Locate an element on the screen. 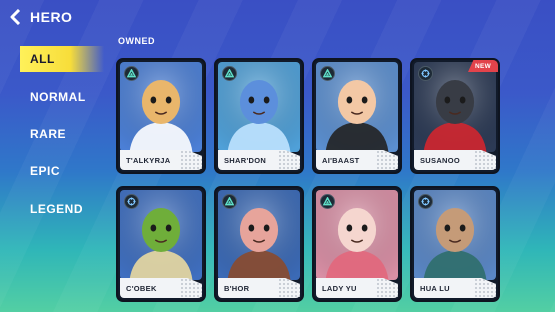 The width and height of the screenshot is (555, 312). filter-tab-normal: NORMAL is located at coordinates (62, 97).